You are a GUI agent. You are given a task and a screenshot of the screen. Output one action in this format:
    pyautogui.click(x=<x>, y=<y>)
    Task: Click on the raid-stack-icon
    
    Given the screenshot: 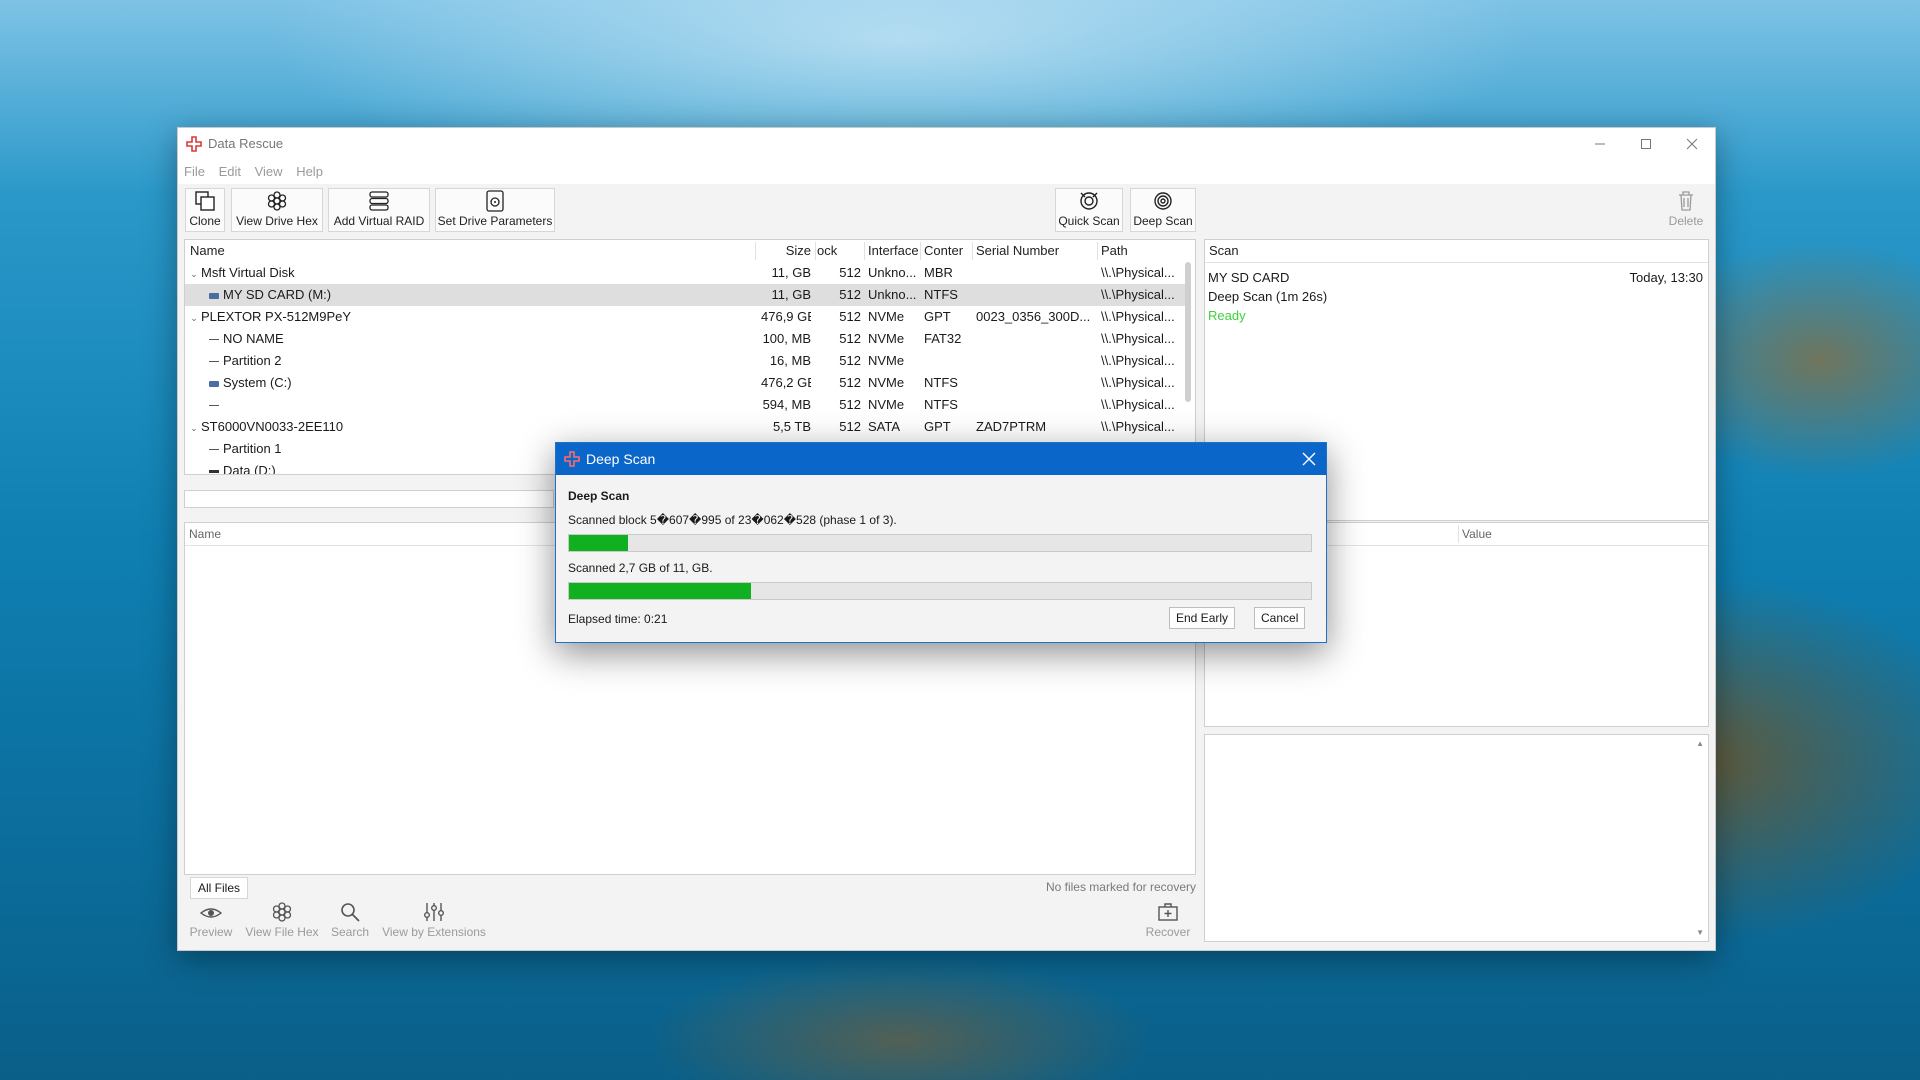 What is the action you would take?
    pyautogui.click(x=379, y=201)
    